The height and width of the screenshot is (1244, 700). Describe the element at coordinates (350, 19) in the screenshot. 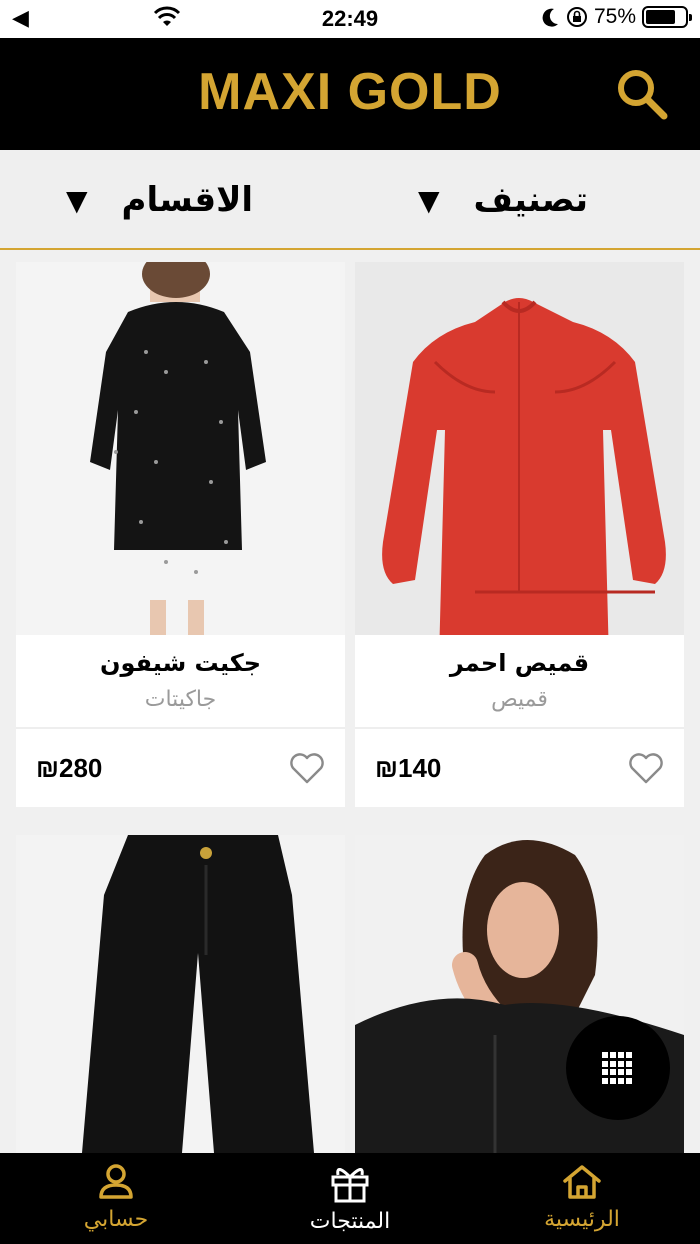

I see `status-bar: ◀ 22:49 75%` at that location.